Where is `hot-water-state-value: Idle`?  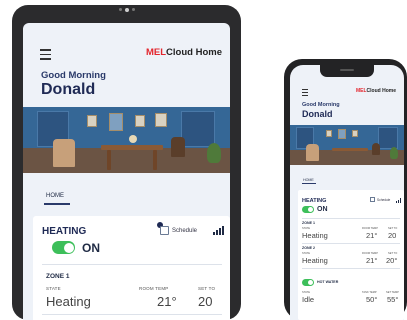 hot-water-state-value: Idle is located at coordinates (308, 299).